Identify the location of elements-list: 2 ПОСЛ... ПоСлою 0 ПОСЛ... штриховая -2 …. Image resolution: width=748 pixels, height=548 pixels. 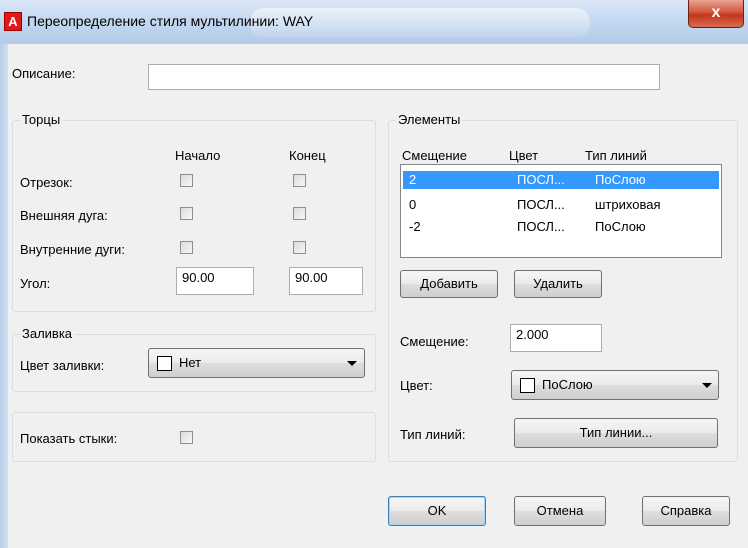
(561, 211).